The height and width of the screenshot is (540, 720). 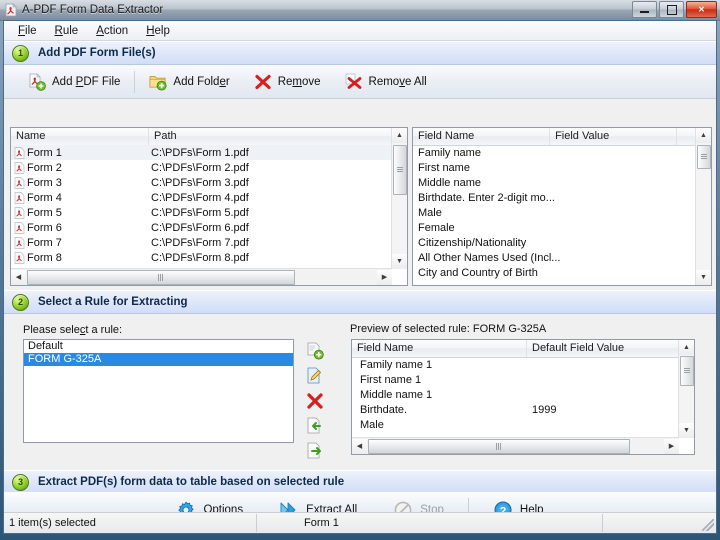 What do you see at coordinates (554, 167) in the screenshot?
I see `table-row: First name` at bounding box center [554, 167].